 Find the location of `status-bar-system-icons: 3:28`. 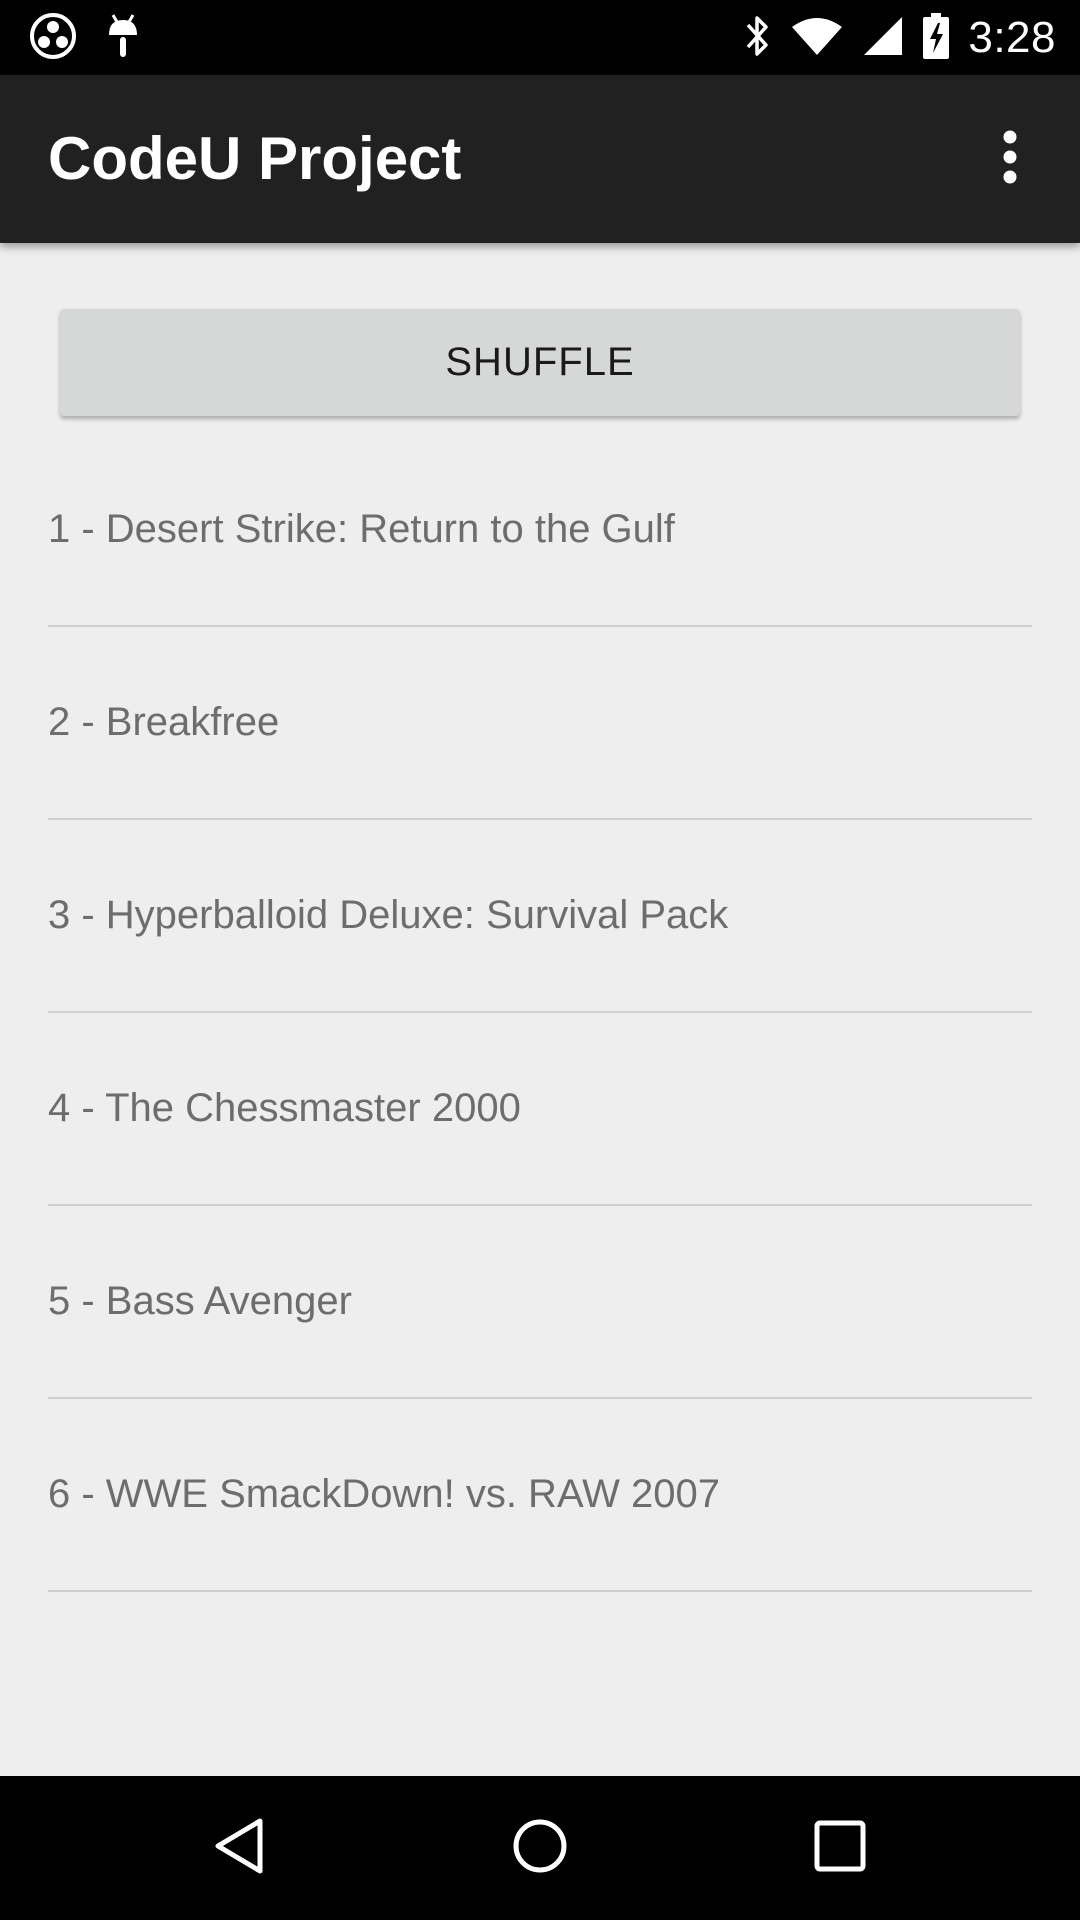

status-bar-system-icons: 3:28 is located at coordinates (899, 37).